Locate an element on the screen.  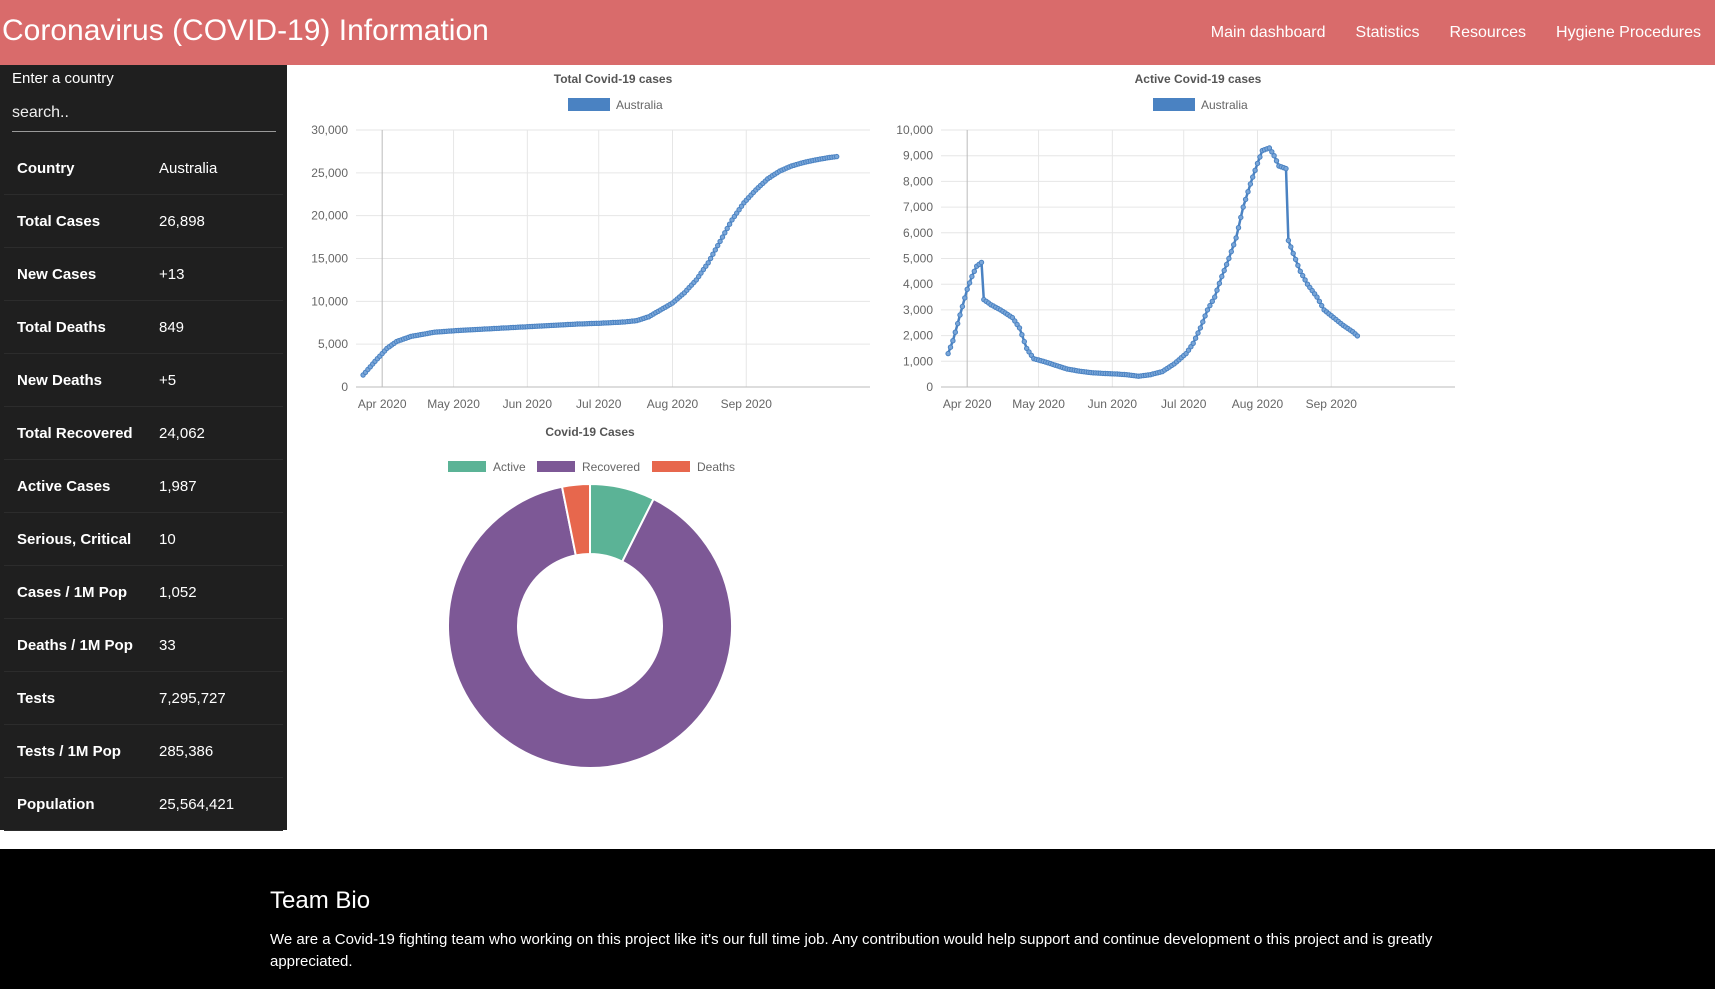
stat-label: Population is located at coordinates (56, 804).